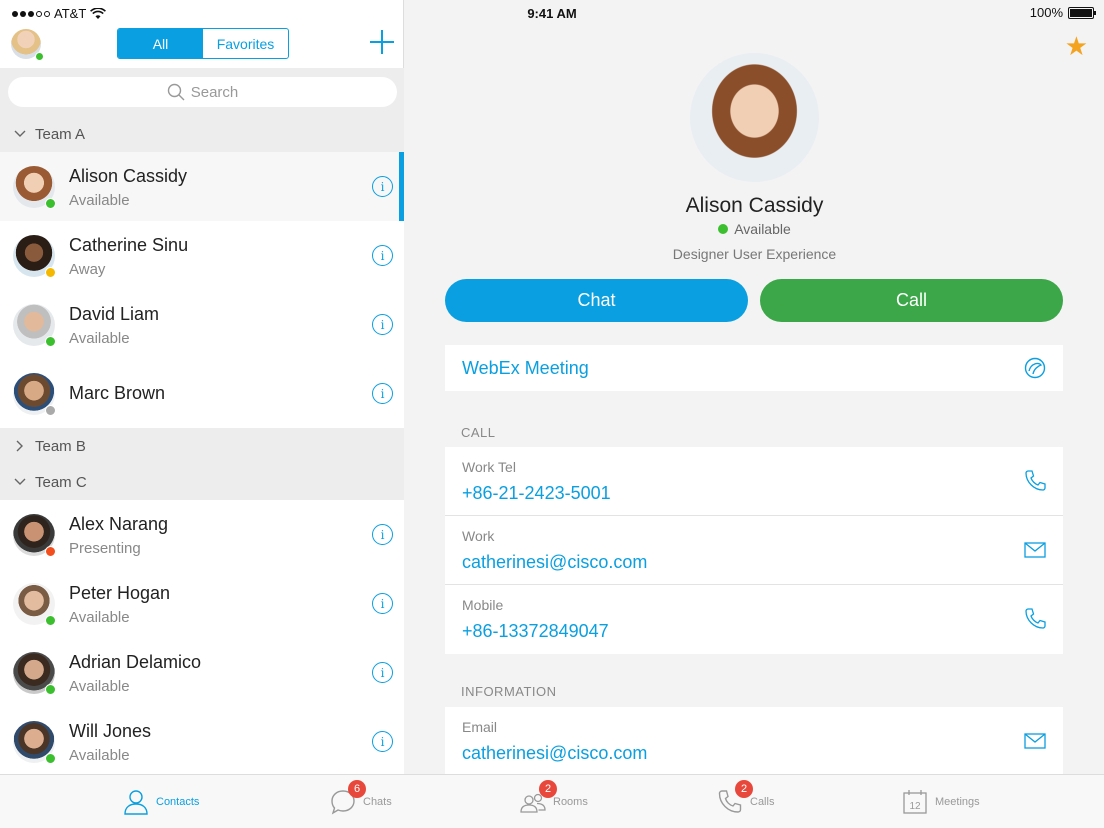  I want to click on contact-row: Peter Hogan Available i, so click(202, 603).